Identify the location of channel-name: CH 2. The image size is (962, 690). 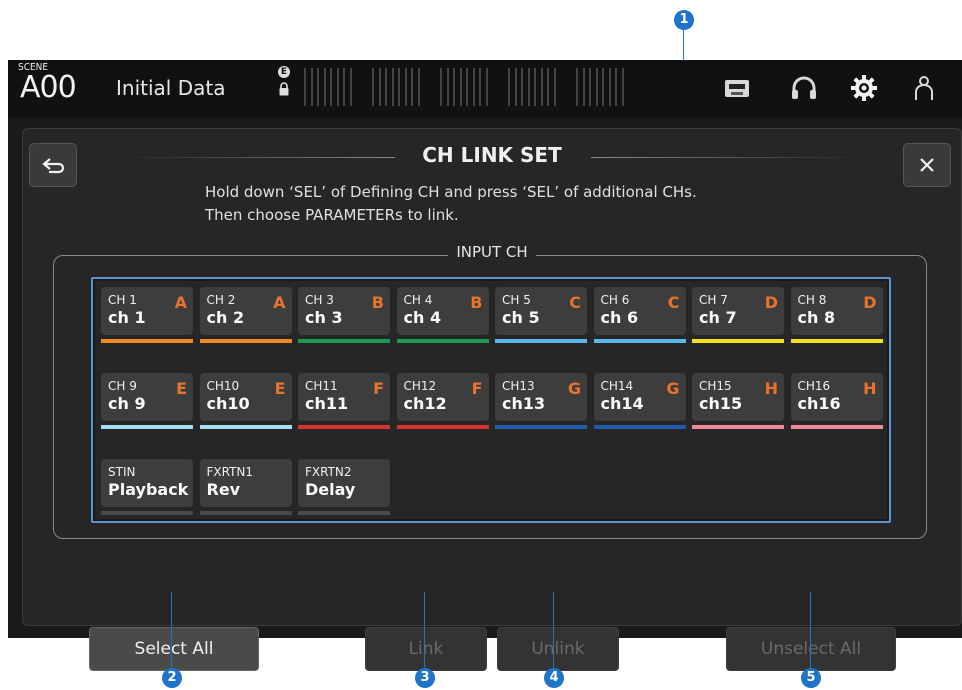
(221, 300).